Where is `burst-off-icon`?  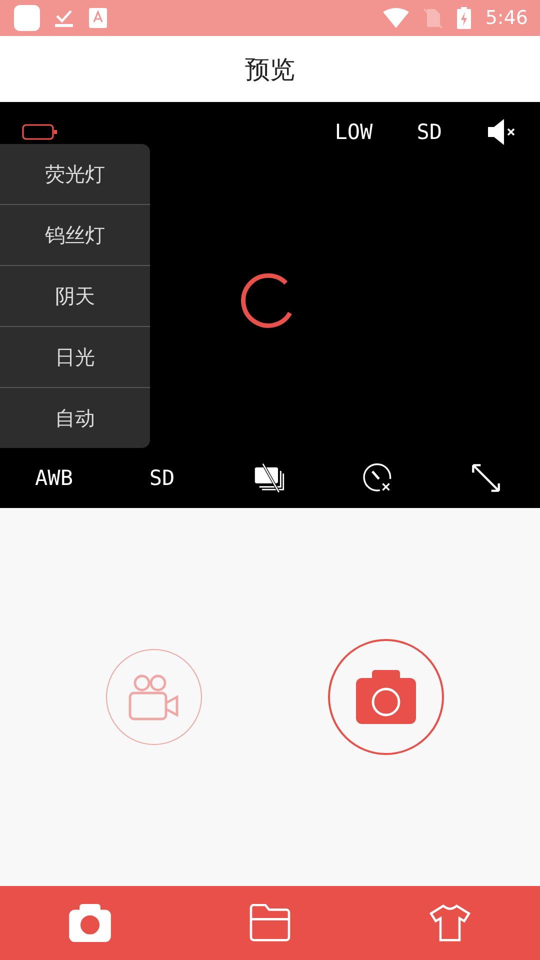
burst-off-icon is located at coordinates (270, 478).